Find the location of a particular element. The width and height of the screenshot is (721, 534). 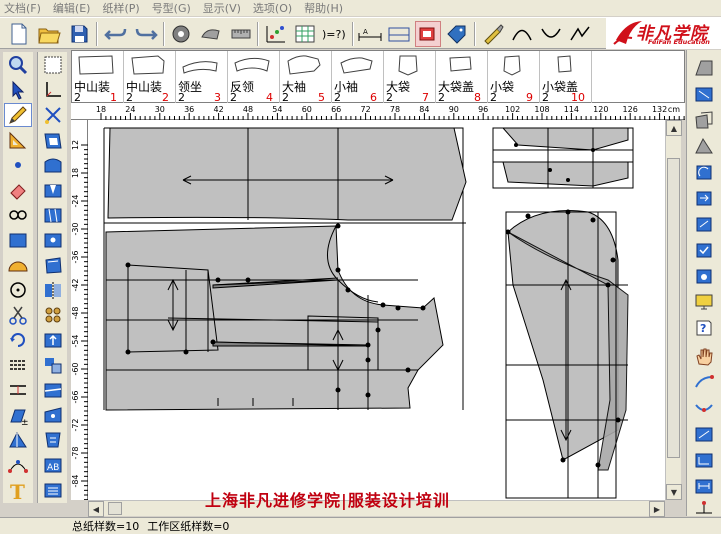

back-body-piece is located at coordinates (287, 174).